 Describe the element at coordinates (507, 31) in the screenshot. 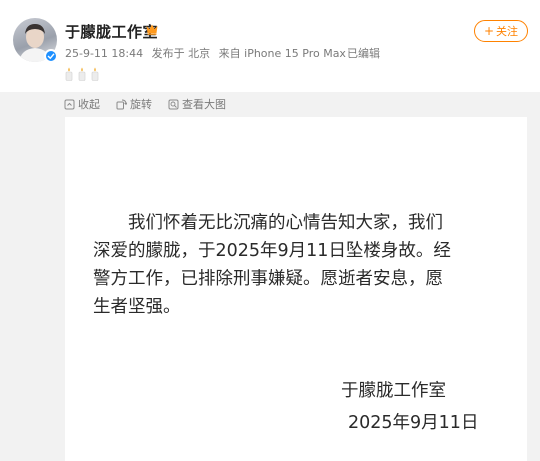

I see `follow-label: 关注` at that location.